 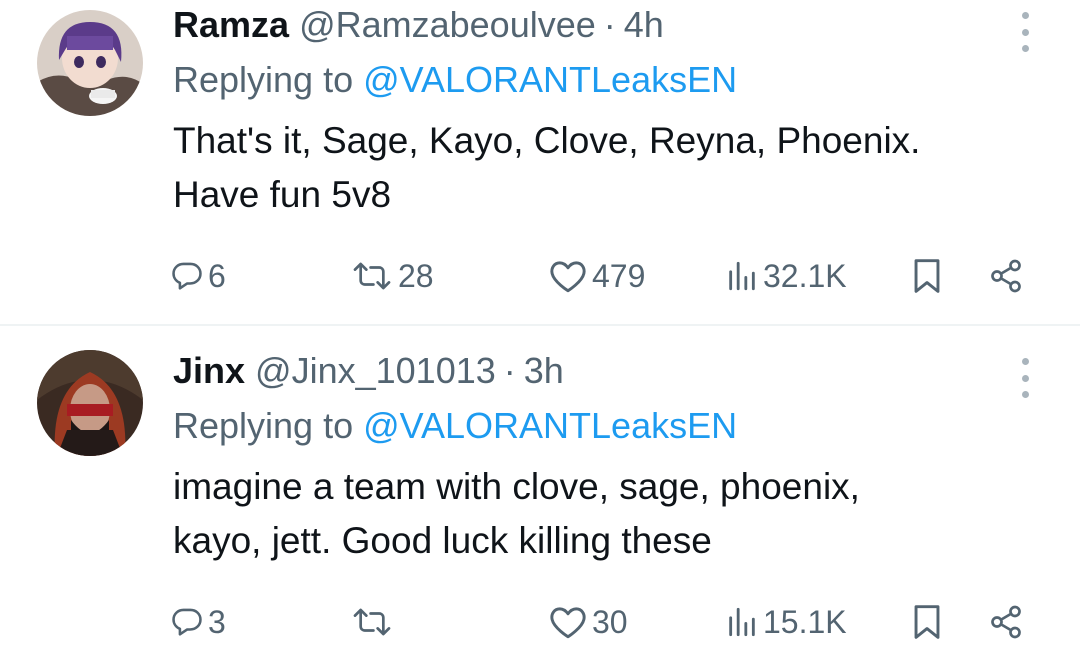 What do you see at coordinates (447, 25) in the screenshot?
I see `user-handle: @Ramzabeoulvee` at bounding box center [447, 25].